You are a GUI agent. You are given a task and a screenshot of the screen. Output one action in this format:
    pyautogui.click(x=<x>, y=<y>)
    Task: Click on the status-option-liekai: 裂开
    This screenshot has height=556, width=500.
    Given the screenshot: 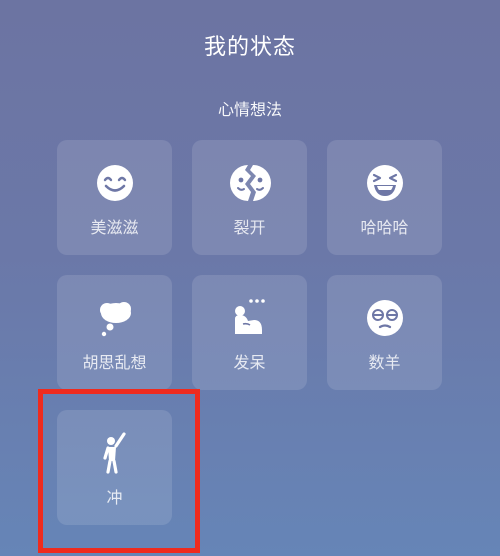 What is the action you would take?
    pyautogui.click(x=249, y=197)
    